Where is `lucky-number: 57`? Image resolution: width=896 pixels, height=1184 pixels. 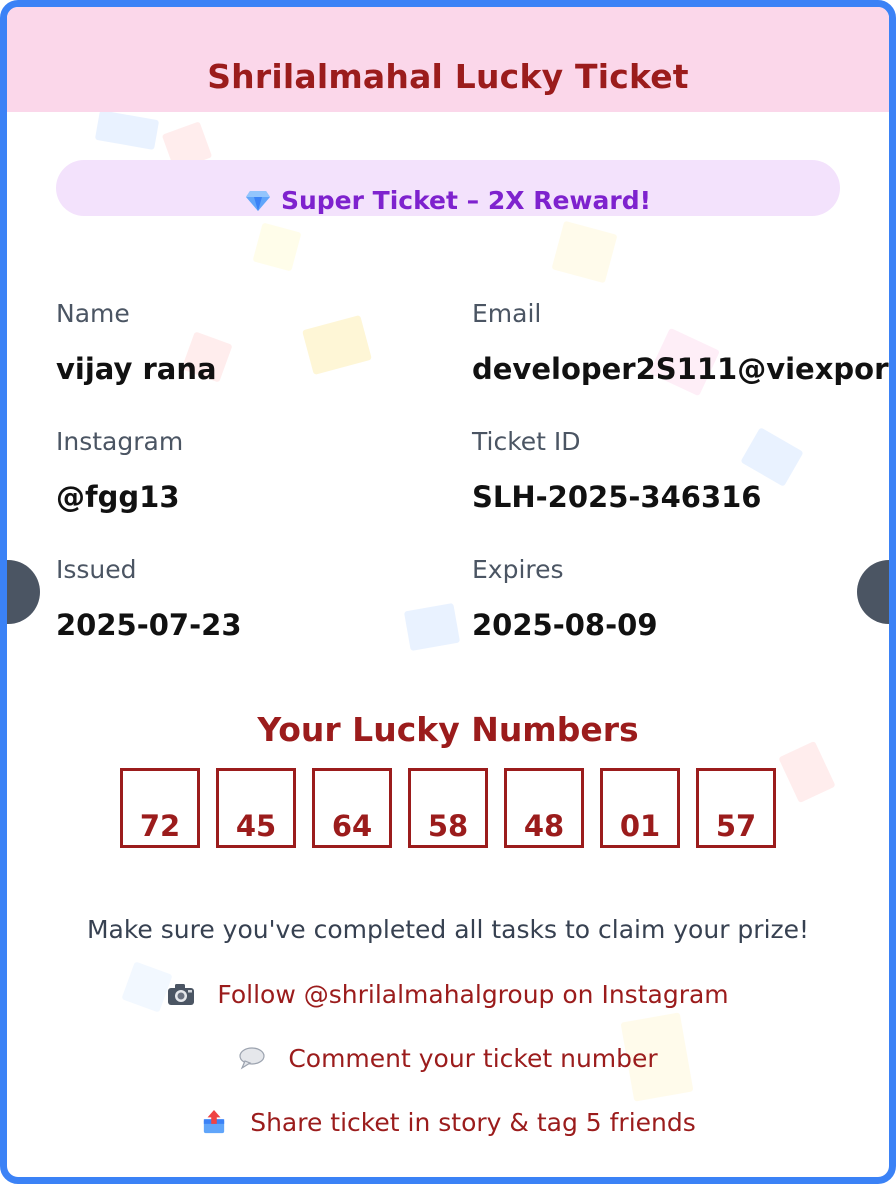 lucky-number: 57 is located at coordinates (736, 808).